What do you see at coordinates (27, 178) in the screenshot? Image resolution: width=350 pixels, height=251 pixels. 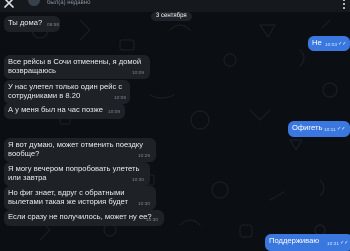 I see `message-text: или завтра` at bounding box center [27, 178].